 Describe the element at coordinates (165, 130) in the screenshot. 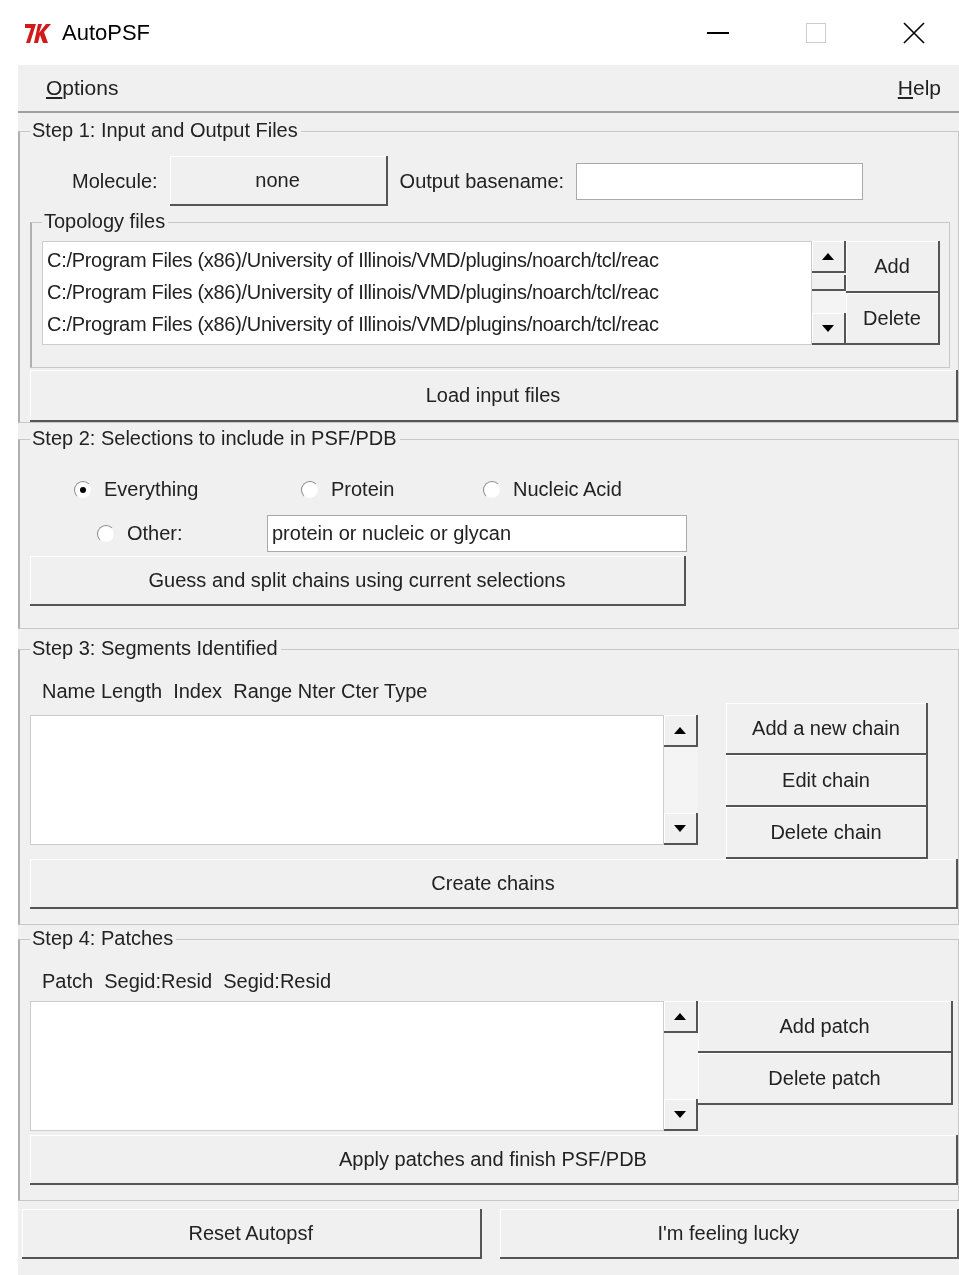

I see `section-title: Step 1: Input and Output Files` at that location.